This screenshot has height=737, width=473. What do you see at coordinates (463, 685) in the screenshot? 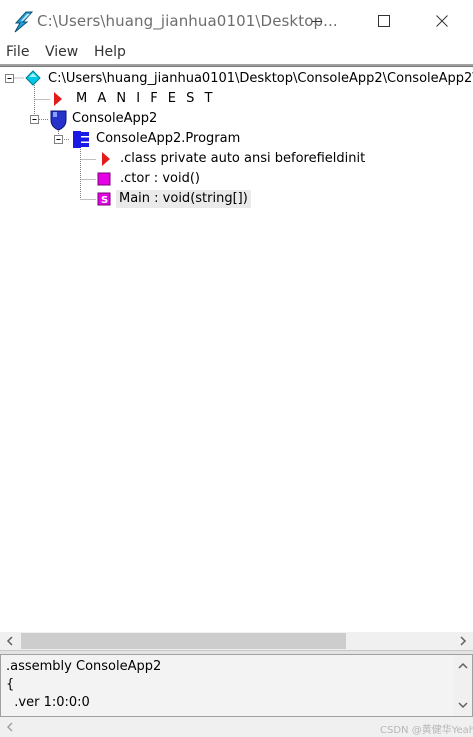
I see `text-vertical-scrollbar` at bounding box center [463, 685].